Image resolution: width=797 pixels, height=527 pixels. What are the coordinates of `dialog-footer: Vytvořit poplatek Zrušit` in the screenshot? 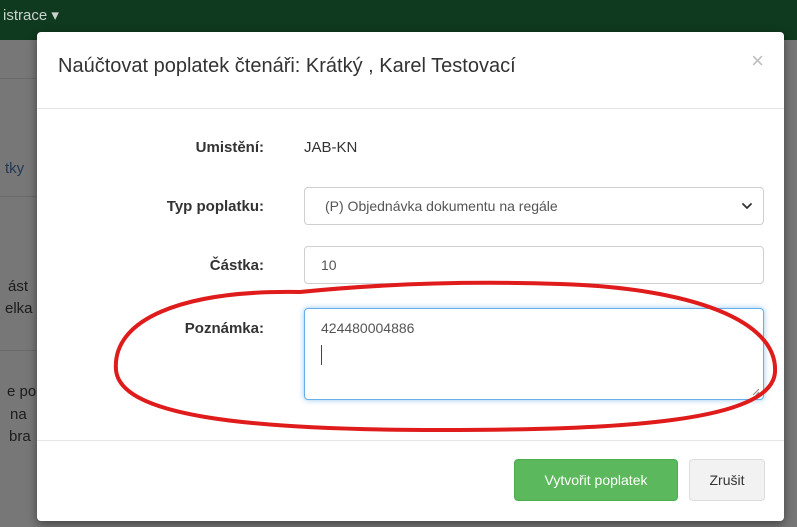 It's located at (410, 480).